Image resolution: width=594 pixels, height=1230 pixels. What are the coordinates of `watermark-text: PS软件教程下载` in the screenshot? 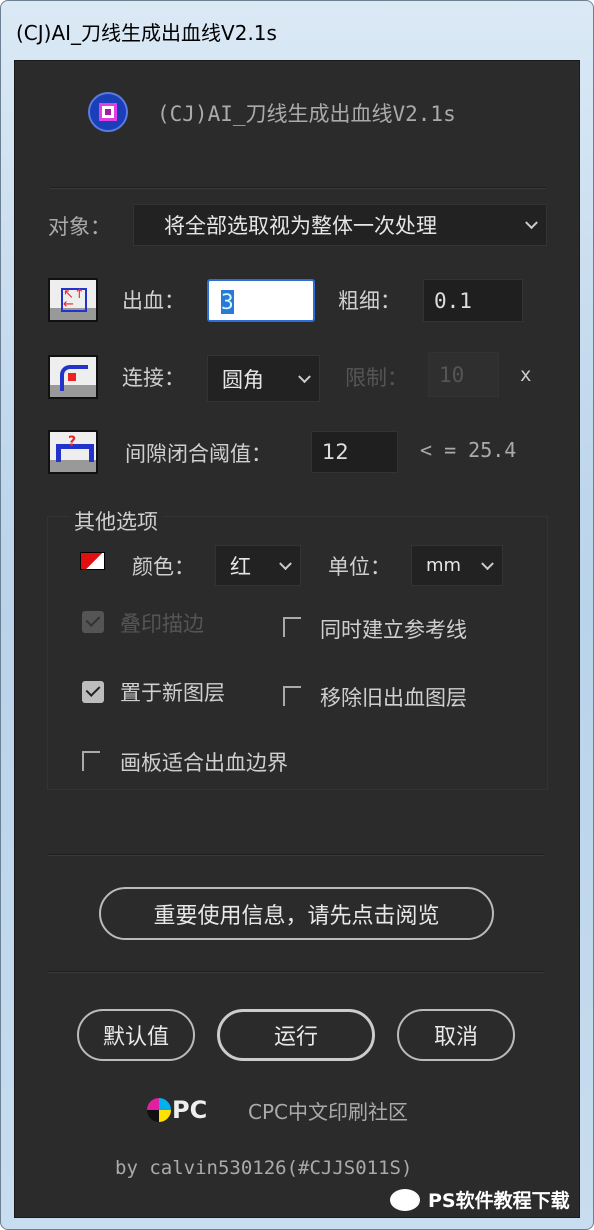 It's located at (499, 1201).